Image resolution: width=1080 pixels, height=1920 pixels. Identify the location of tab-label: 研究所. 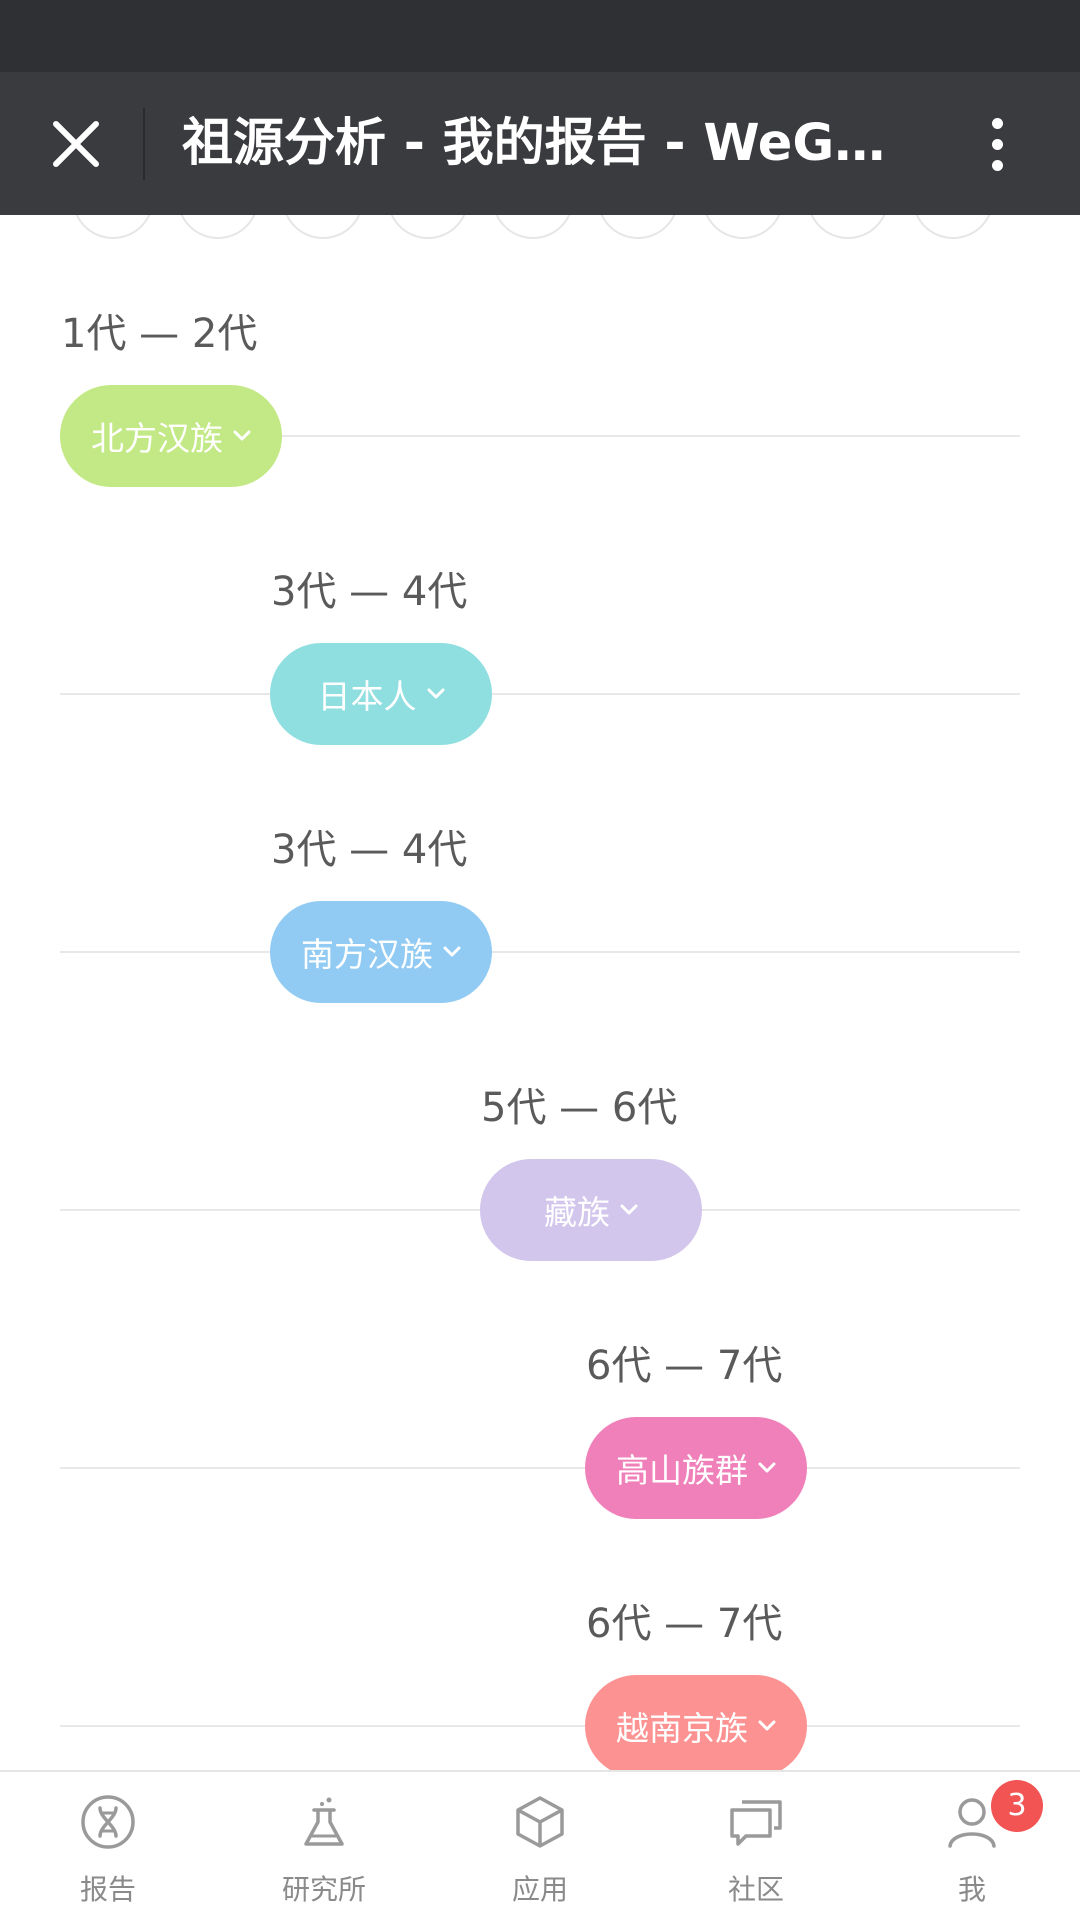
(323, 1889).